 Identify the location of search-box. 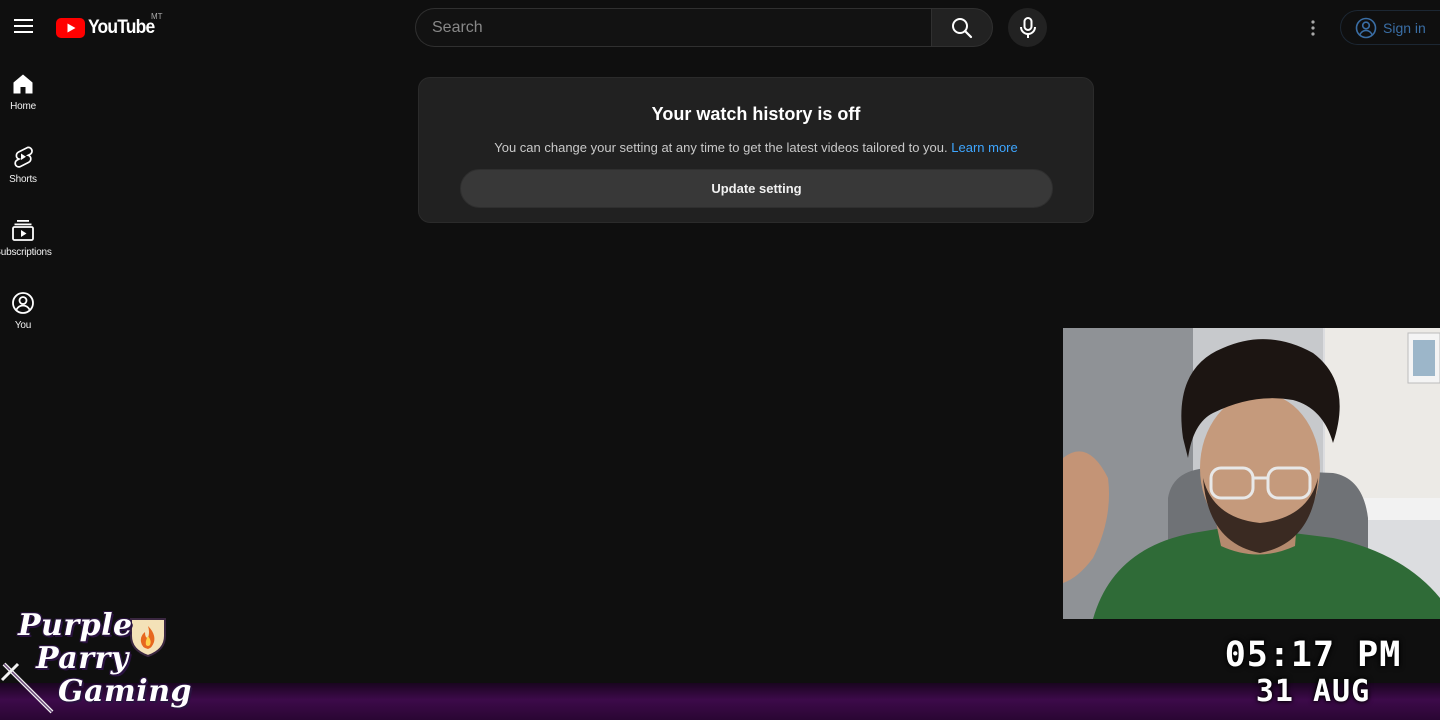
(673, 27).